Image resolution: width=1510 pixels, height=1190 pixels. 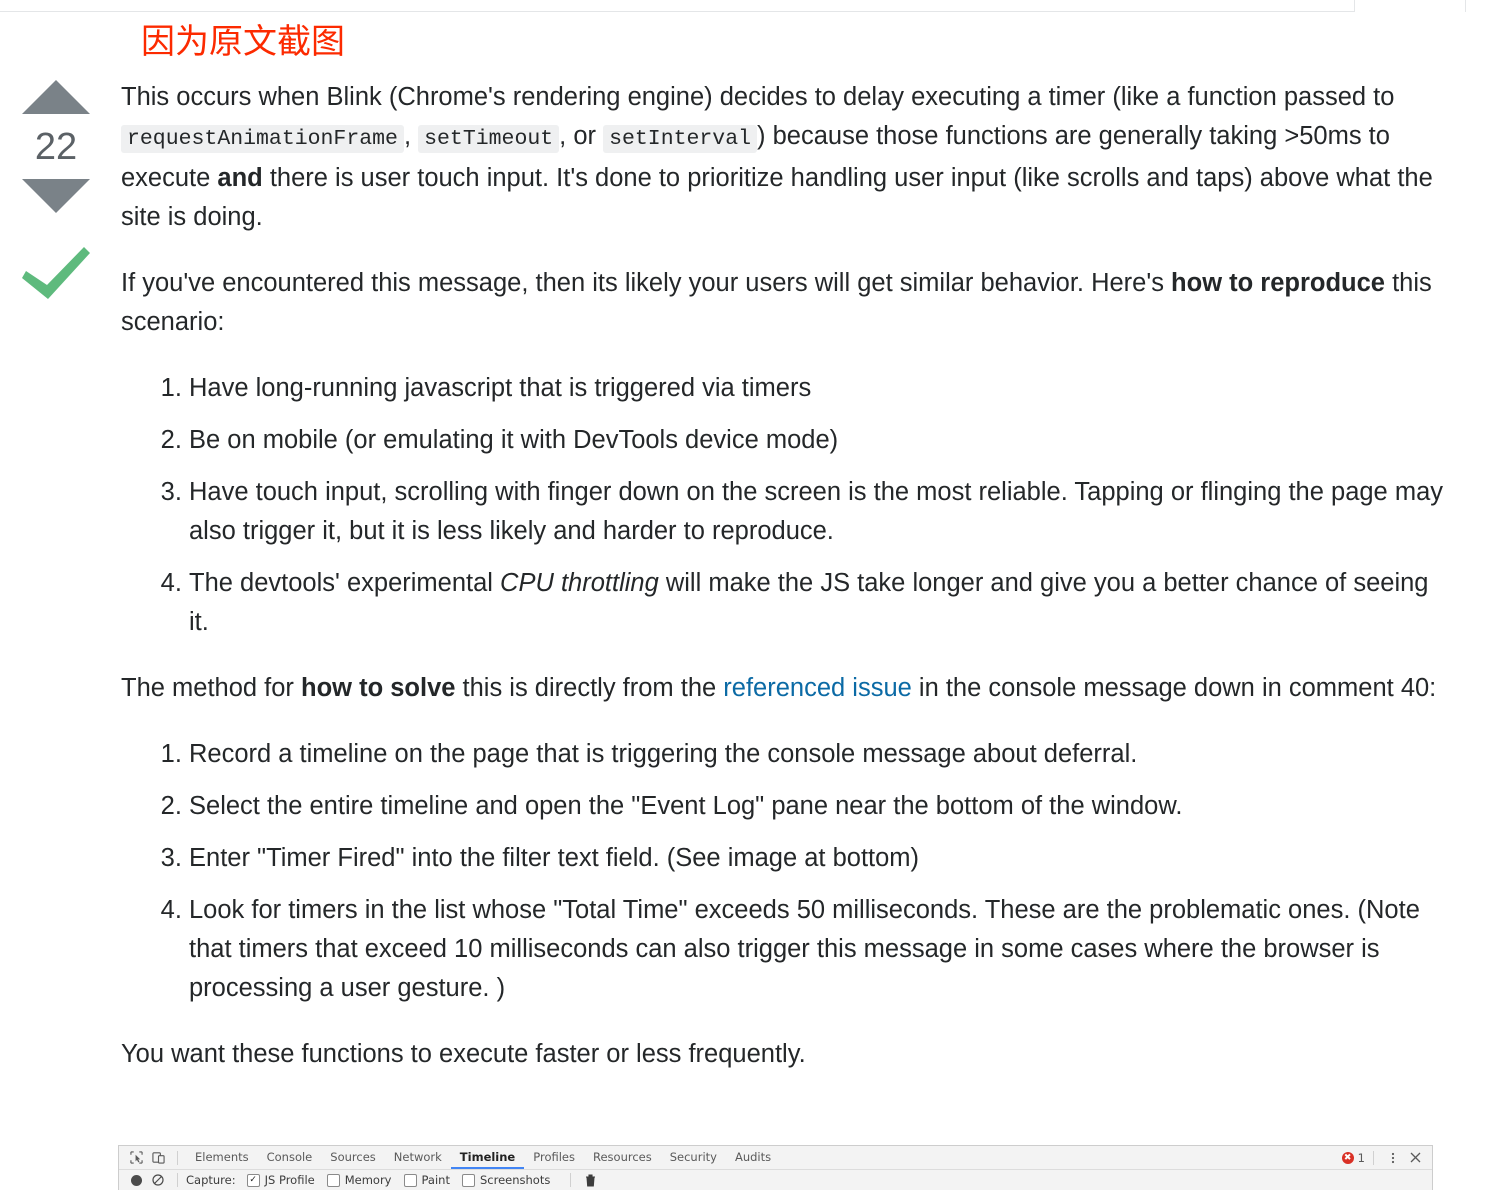 What do you see at coordinates (753, 1157) in the screenshot?
I see `devtools-tab-audits: Audits` at bounding box center [753, 1157].